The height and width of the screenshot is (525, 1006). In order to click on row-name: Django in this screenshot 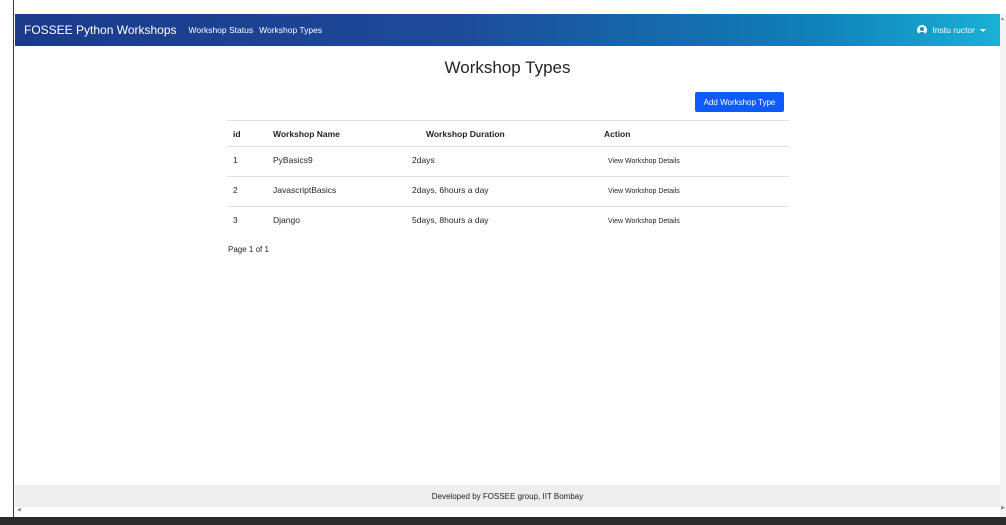, I will do `click(286, 220)`.